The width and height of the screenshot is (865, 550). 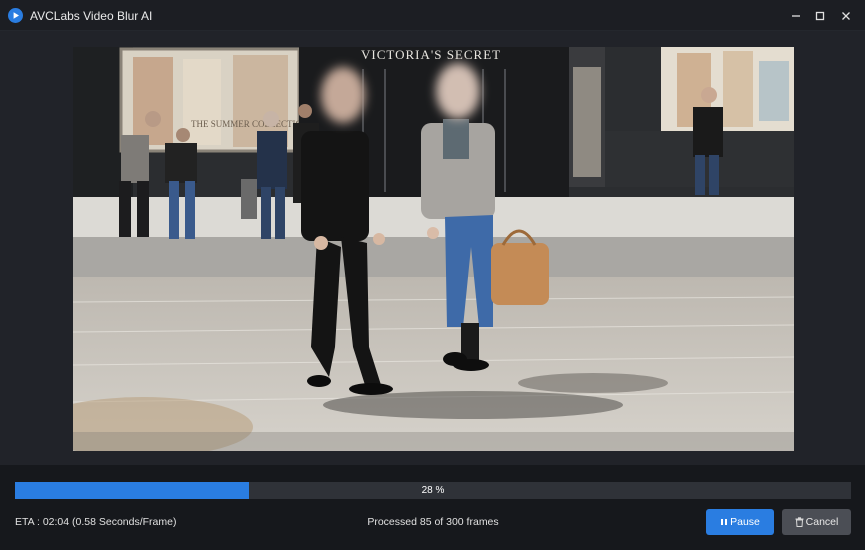 I want to click on pause-button: Pause, so click(x=740, y=522).